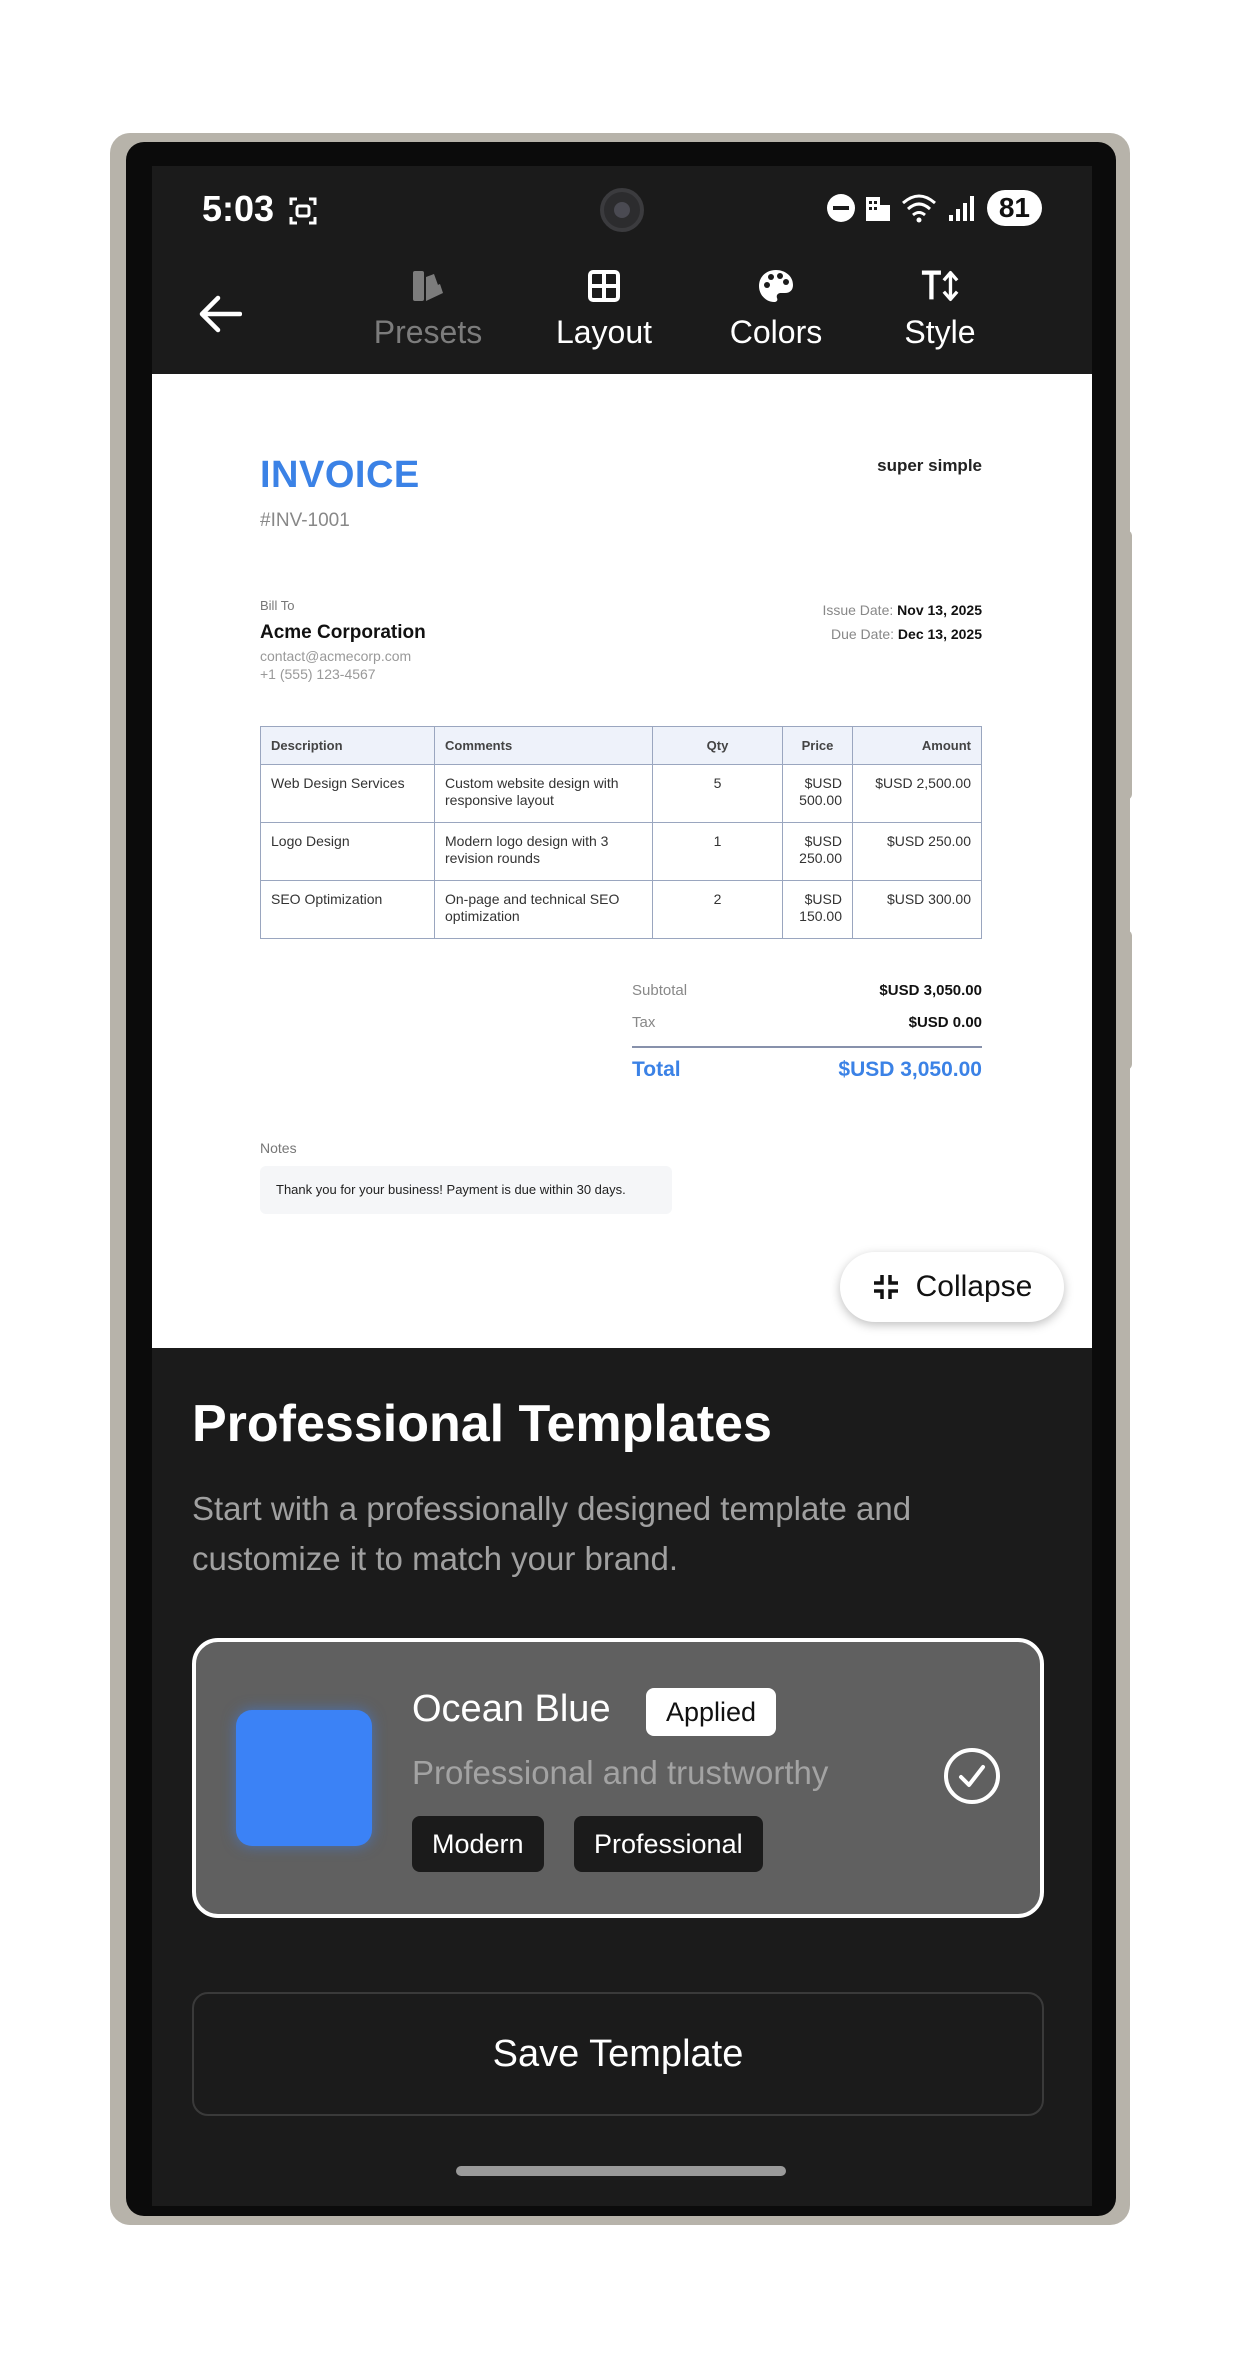 This screenshot has height=2359, width=1245. What do you see at coordinates (711, 1712) in the screenshot?
I see `applied-badge: Applied` at bounding box center [711, 1712].